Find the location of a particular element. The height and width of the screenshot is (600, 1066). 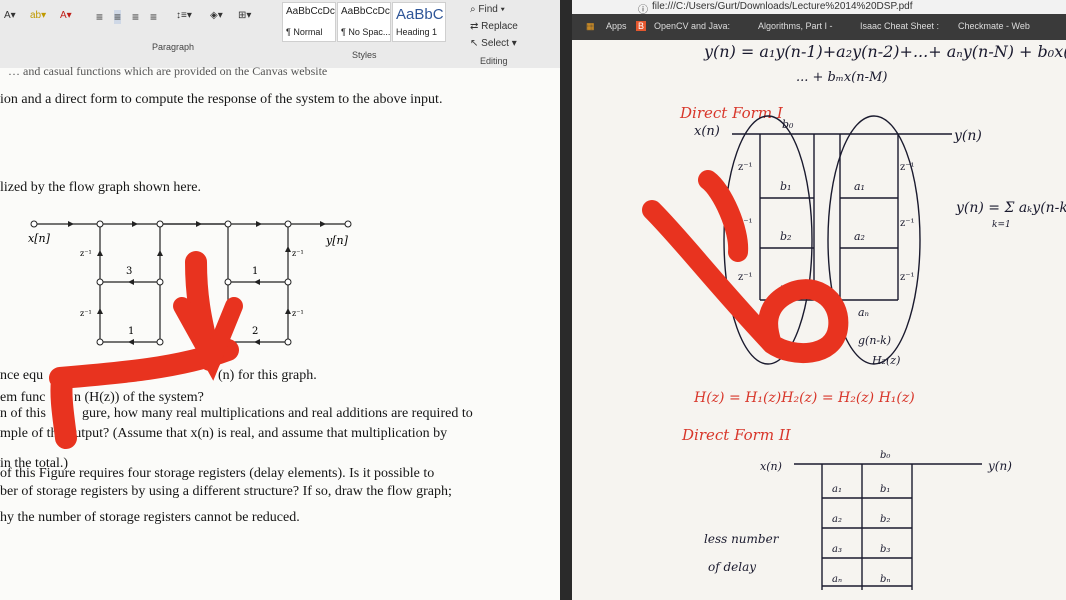

cursor-icon: ↖ is located at coordinates (474, 43).